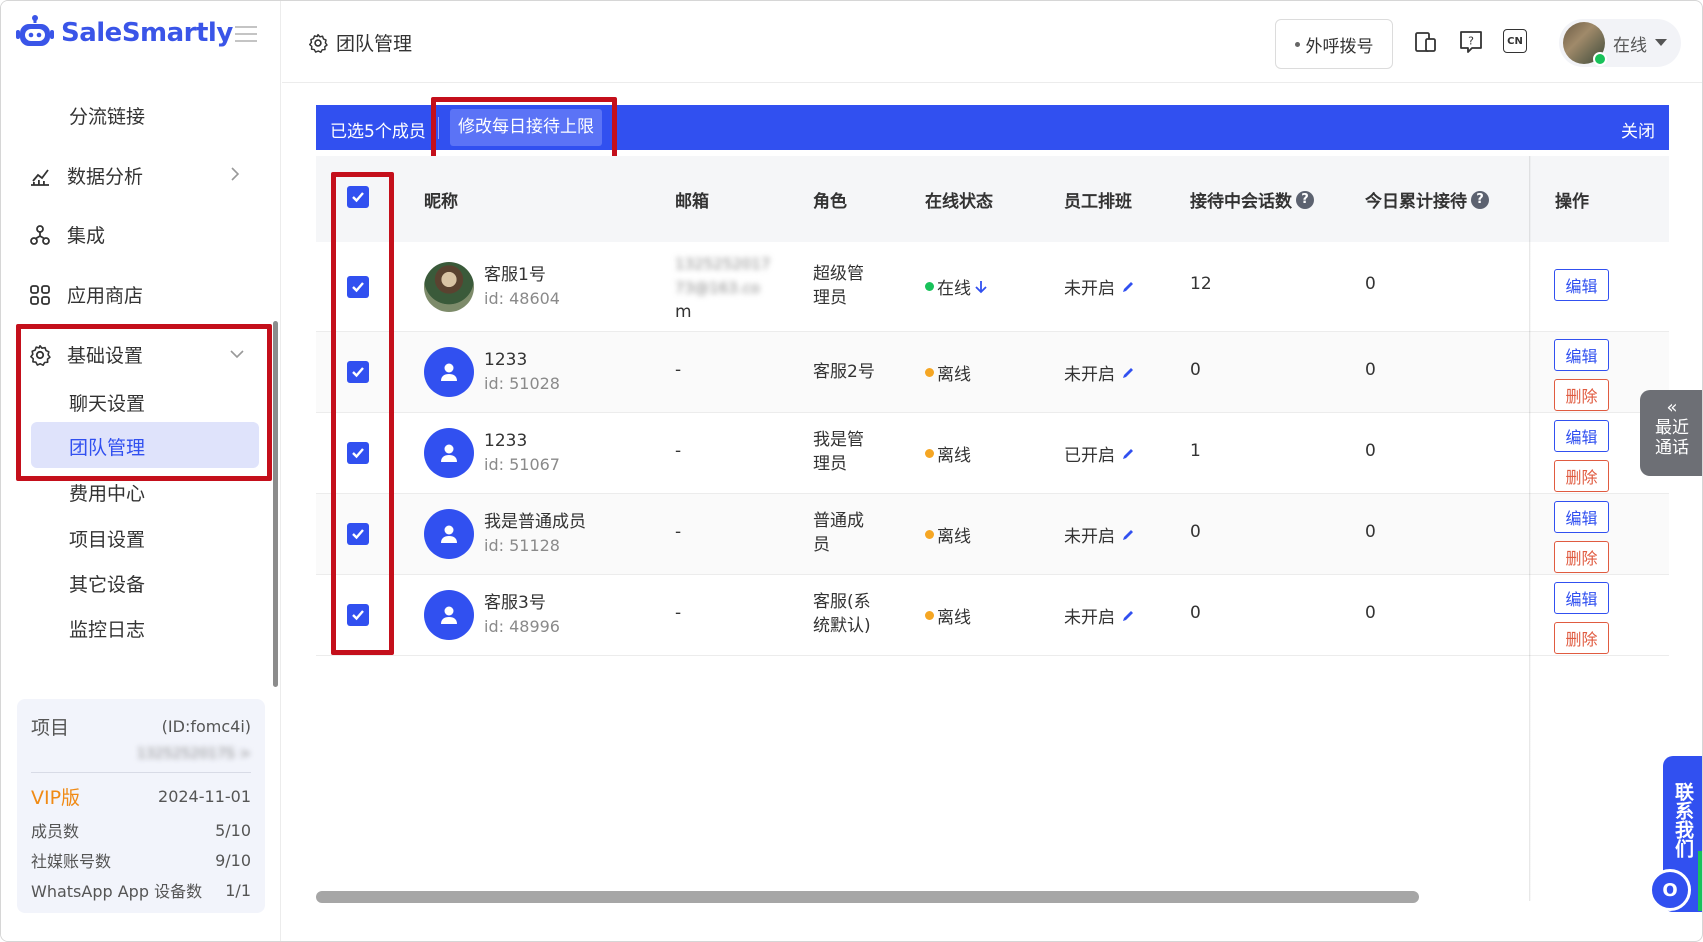  I want to click on member-name: 1233, so click(506, 360).